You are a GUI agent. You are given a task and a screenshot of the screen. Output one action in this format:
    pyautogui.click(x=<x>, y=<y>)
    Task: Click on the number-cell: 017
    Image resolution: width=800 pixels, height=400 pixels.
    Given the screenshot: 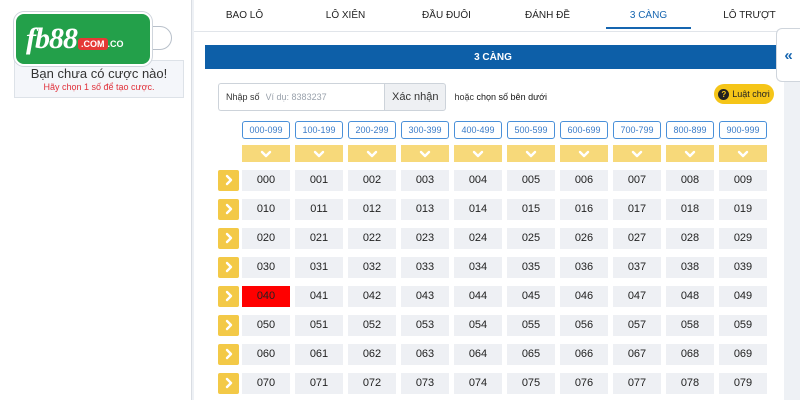 What is the action you would take?
    pyautogui.click(x=637, y=209)
    